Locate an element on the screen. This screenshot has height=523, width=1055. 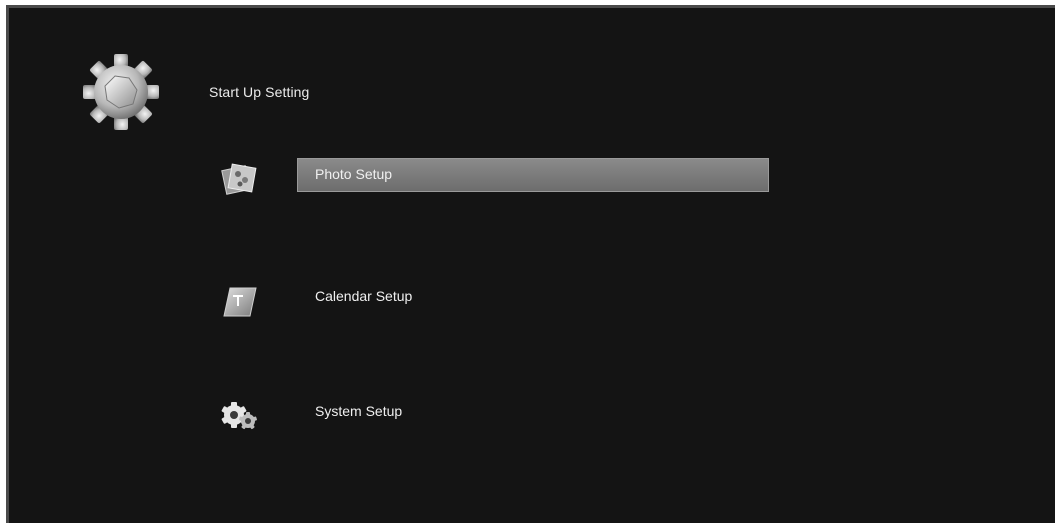
gear-icon is located at coordinates (121, 92).